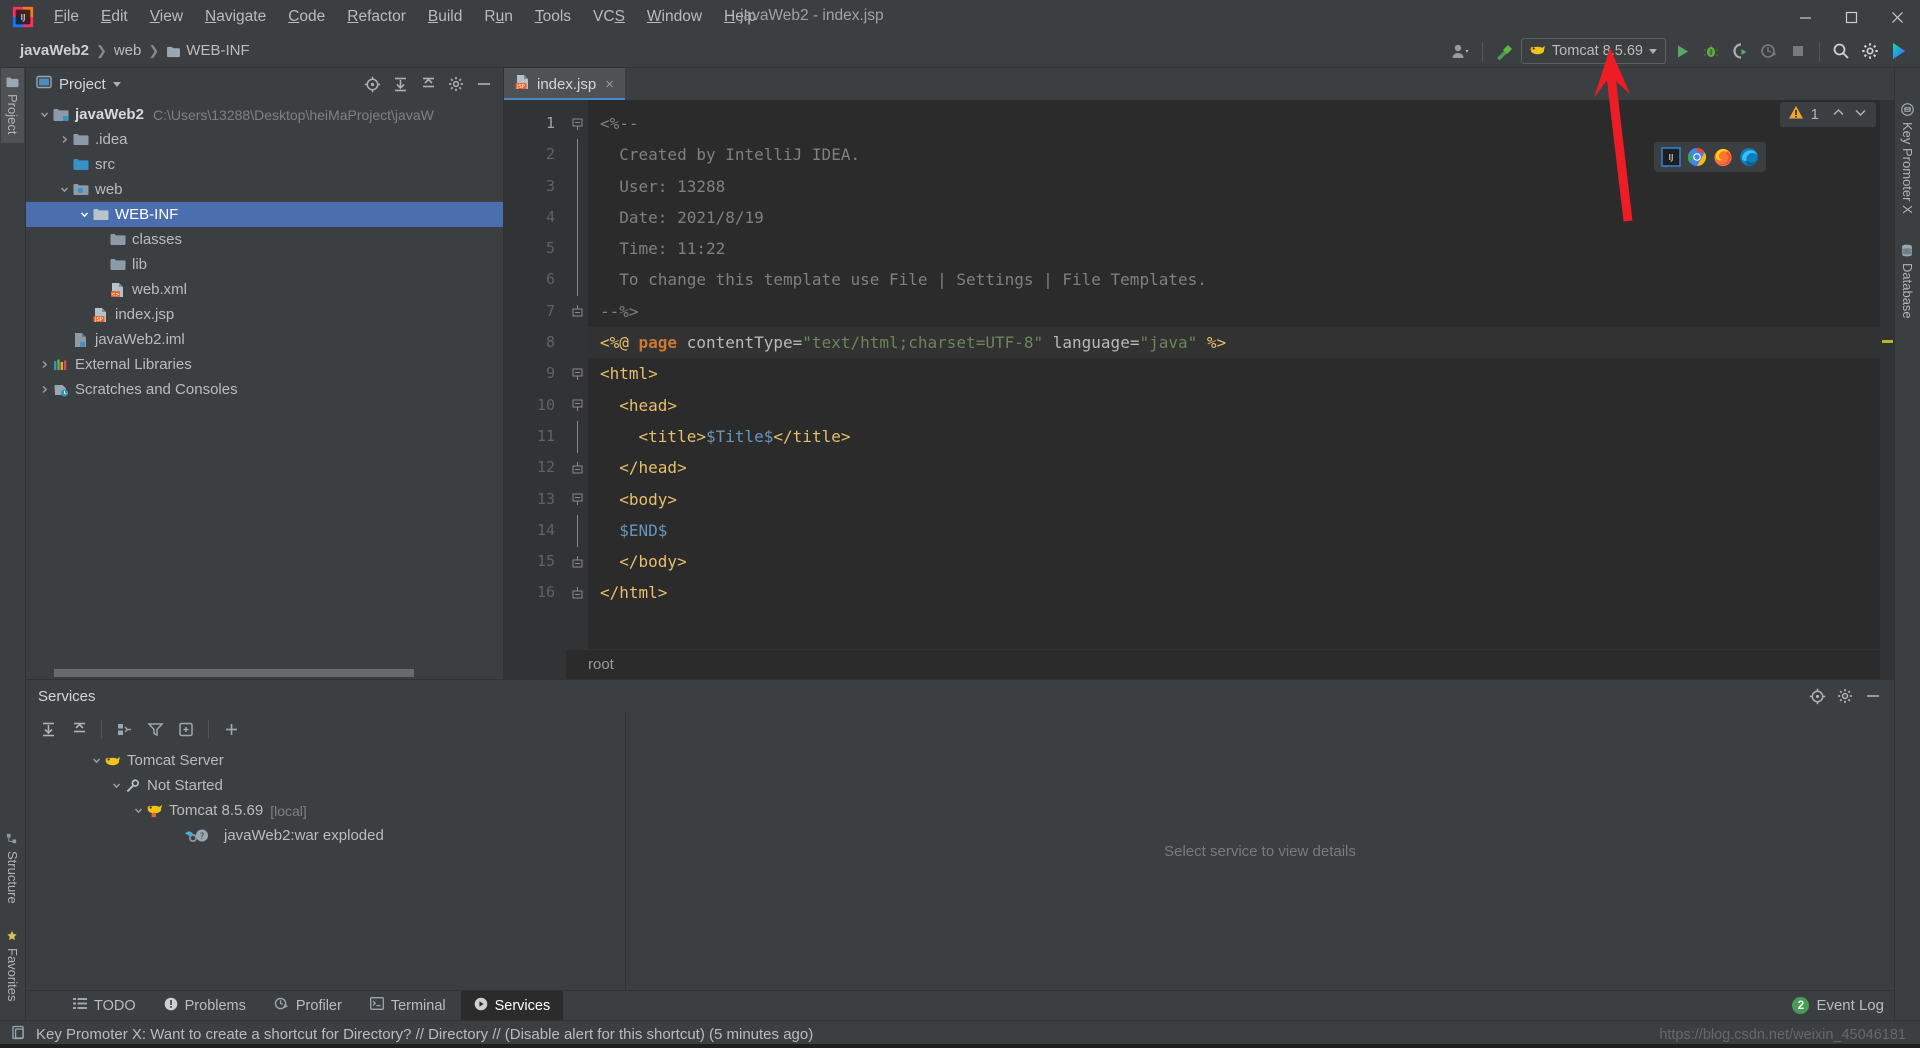  Describe the element at coordinates (205, 1006) in the screenshot. I see `bottom-tab-problems: Problems` at that location.